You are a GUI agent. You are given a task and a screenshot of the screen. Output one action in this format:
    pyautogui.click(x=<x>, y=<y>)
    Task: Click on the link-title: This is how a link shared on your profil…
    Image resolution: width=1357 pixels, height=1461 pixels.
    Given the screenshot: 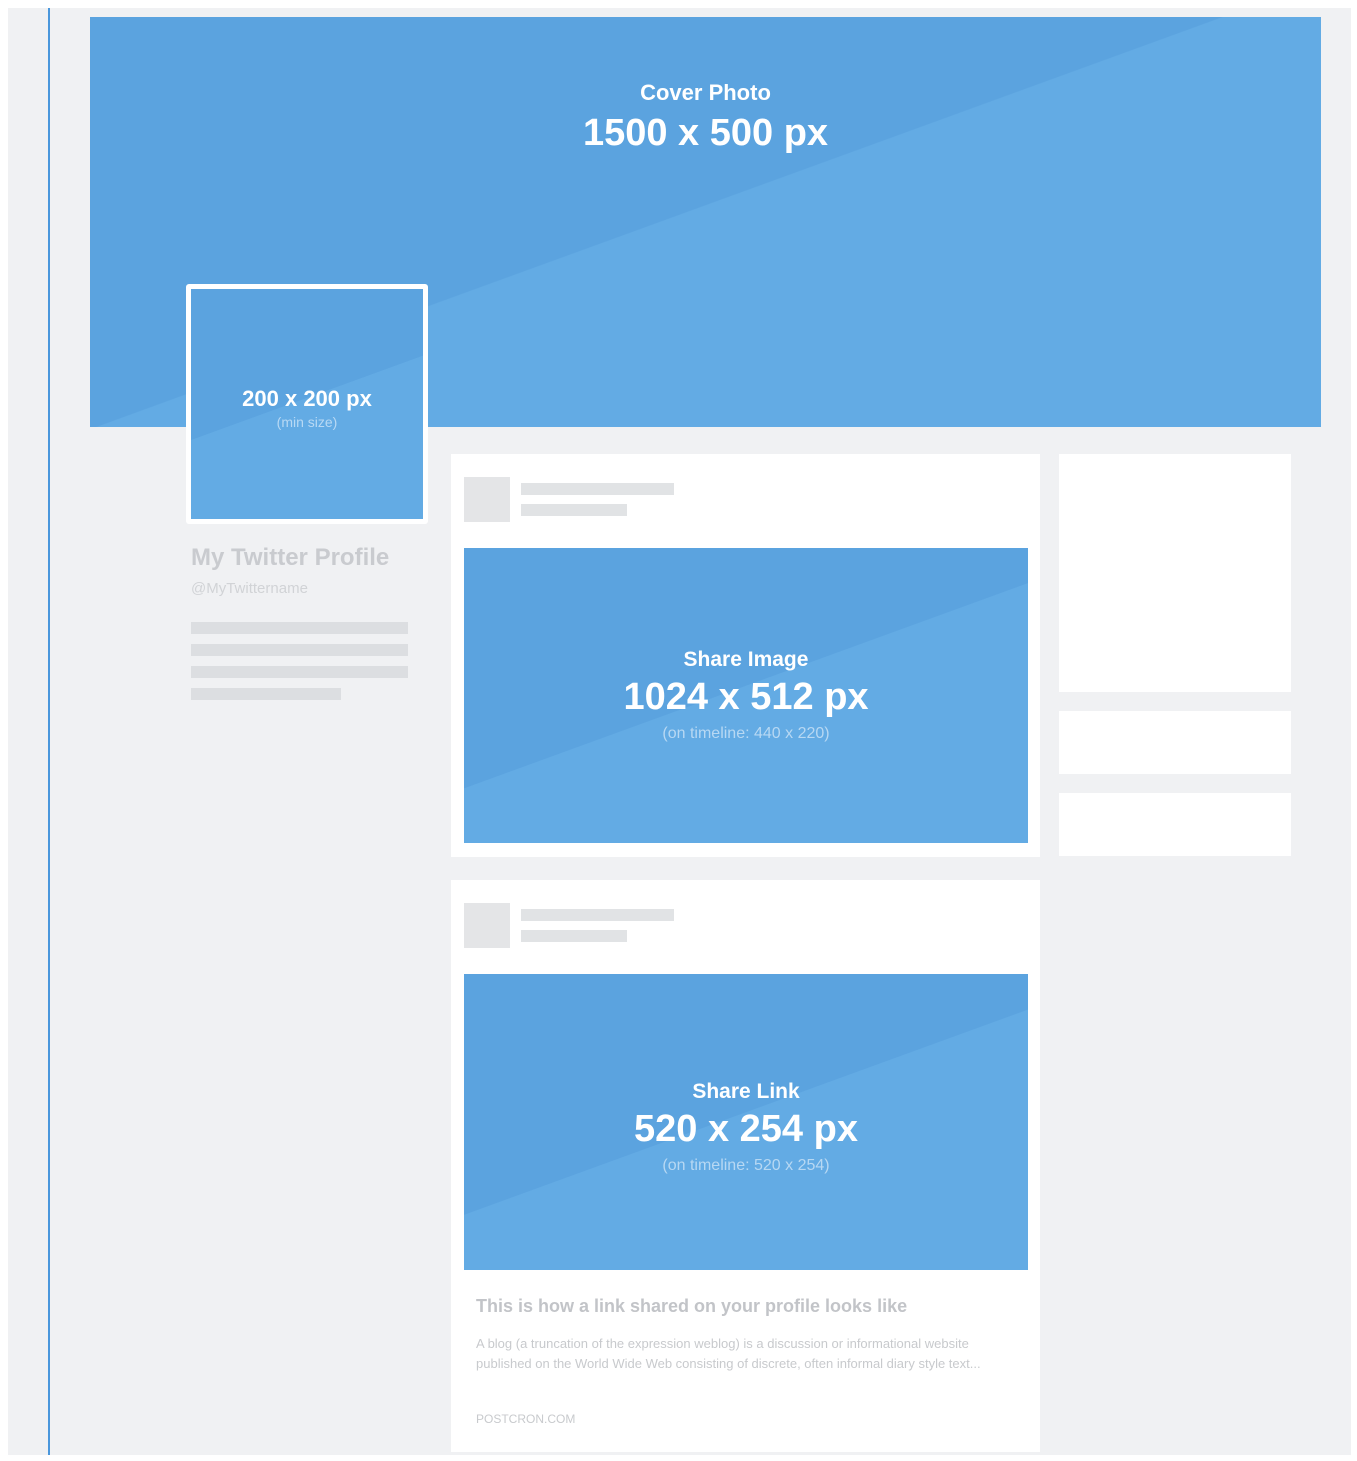 What is the action you would take?
    pyautogui.click(x=691, y=1306)
    